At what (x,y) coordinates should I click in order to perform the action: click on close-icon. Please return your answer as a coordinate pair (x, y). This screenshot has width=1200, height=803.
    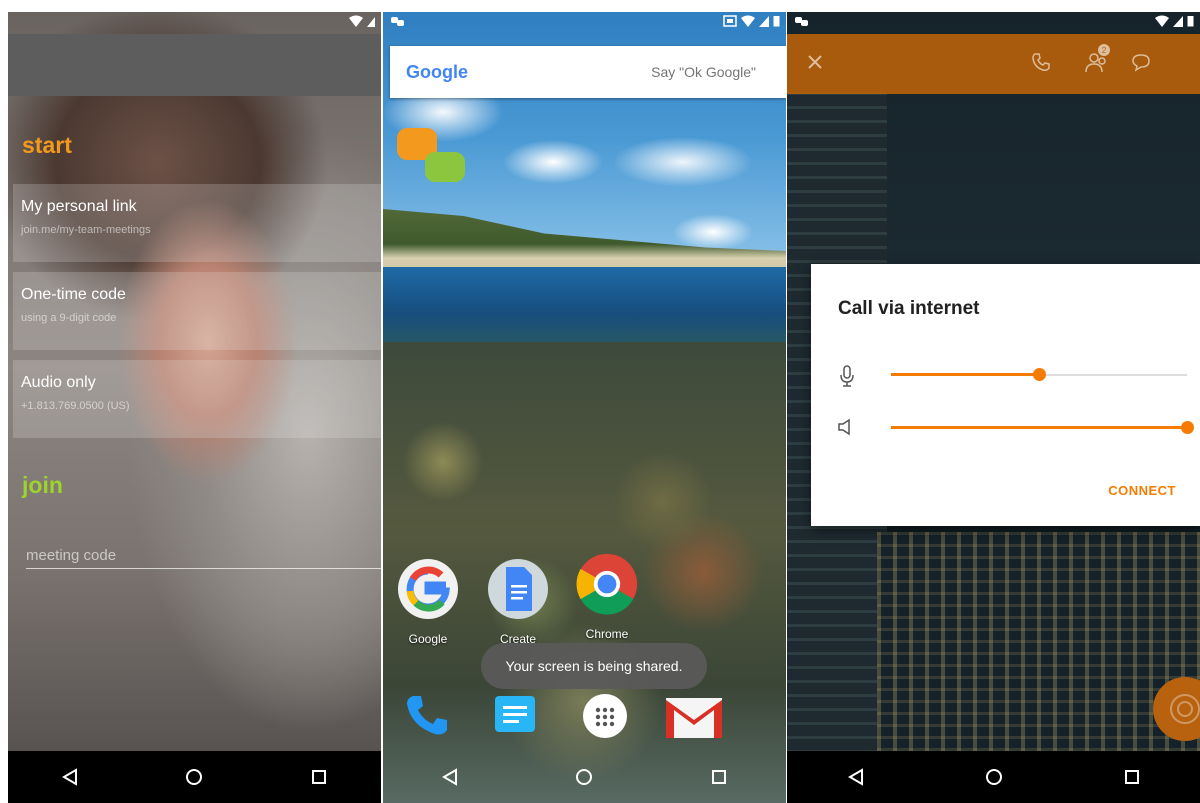
    Looking at the image, I should click on (815, 62).